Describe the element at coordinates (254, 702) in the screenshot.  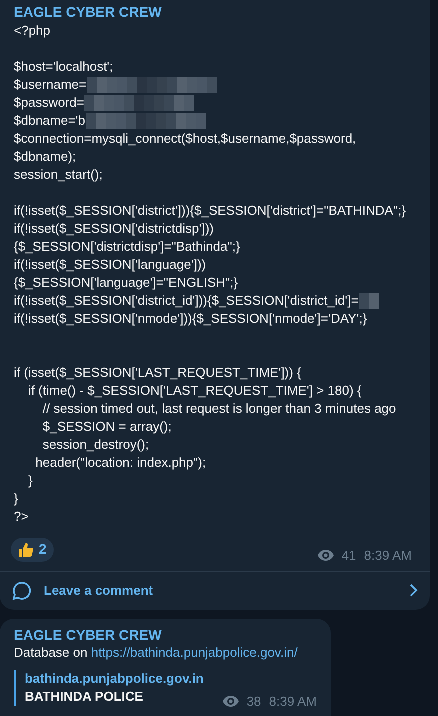
I see `view-count: 38` at that location.